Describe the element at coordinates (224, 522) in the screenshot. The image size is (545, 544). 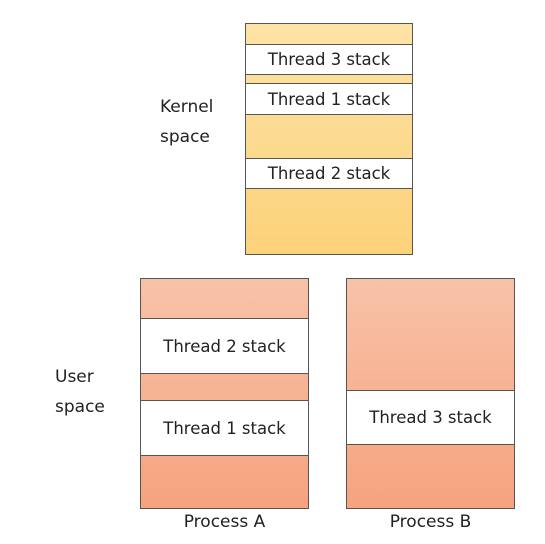
I see `process-a-label: Process A` at that location.